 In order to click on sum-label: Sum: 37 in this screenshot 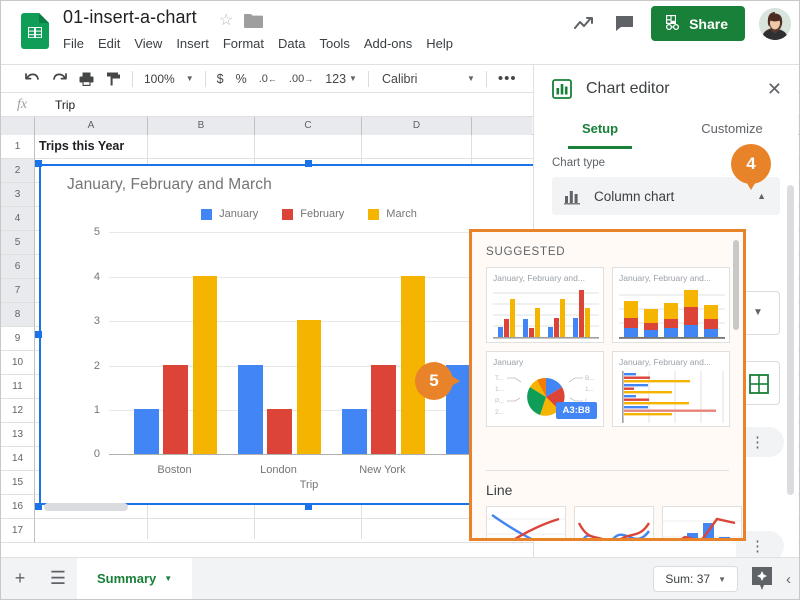, I will do `click(688, 579)`.